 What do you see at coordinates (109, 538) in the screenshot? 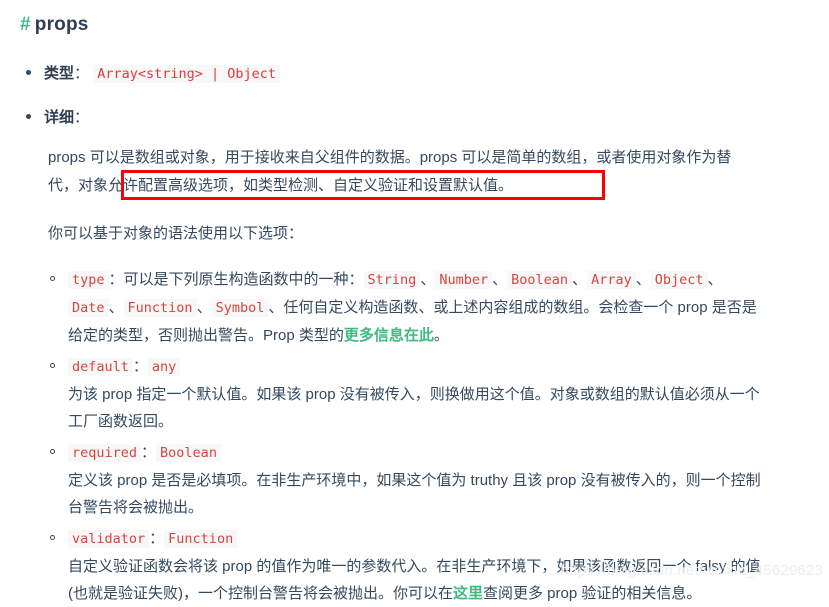
I see `option-name-validator: validator` at bounding box center [109, 538].